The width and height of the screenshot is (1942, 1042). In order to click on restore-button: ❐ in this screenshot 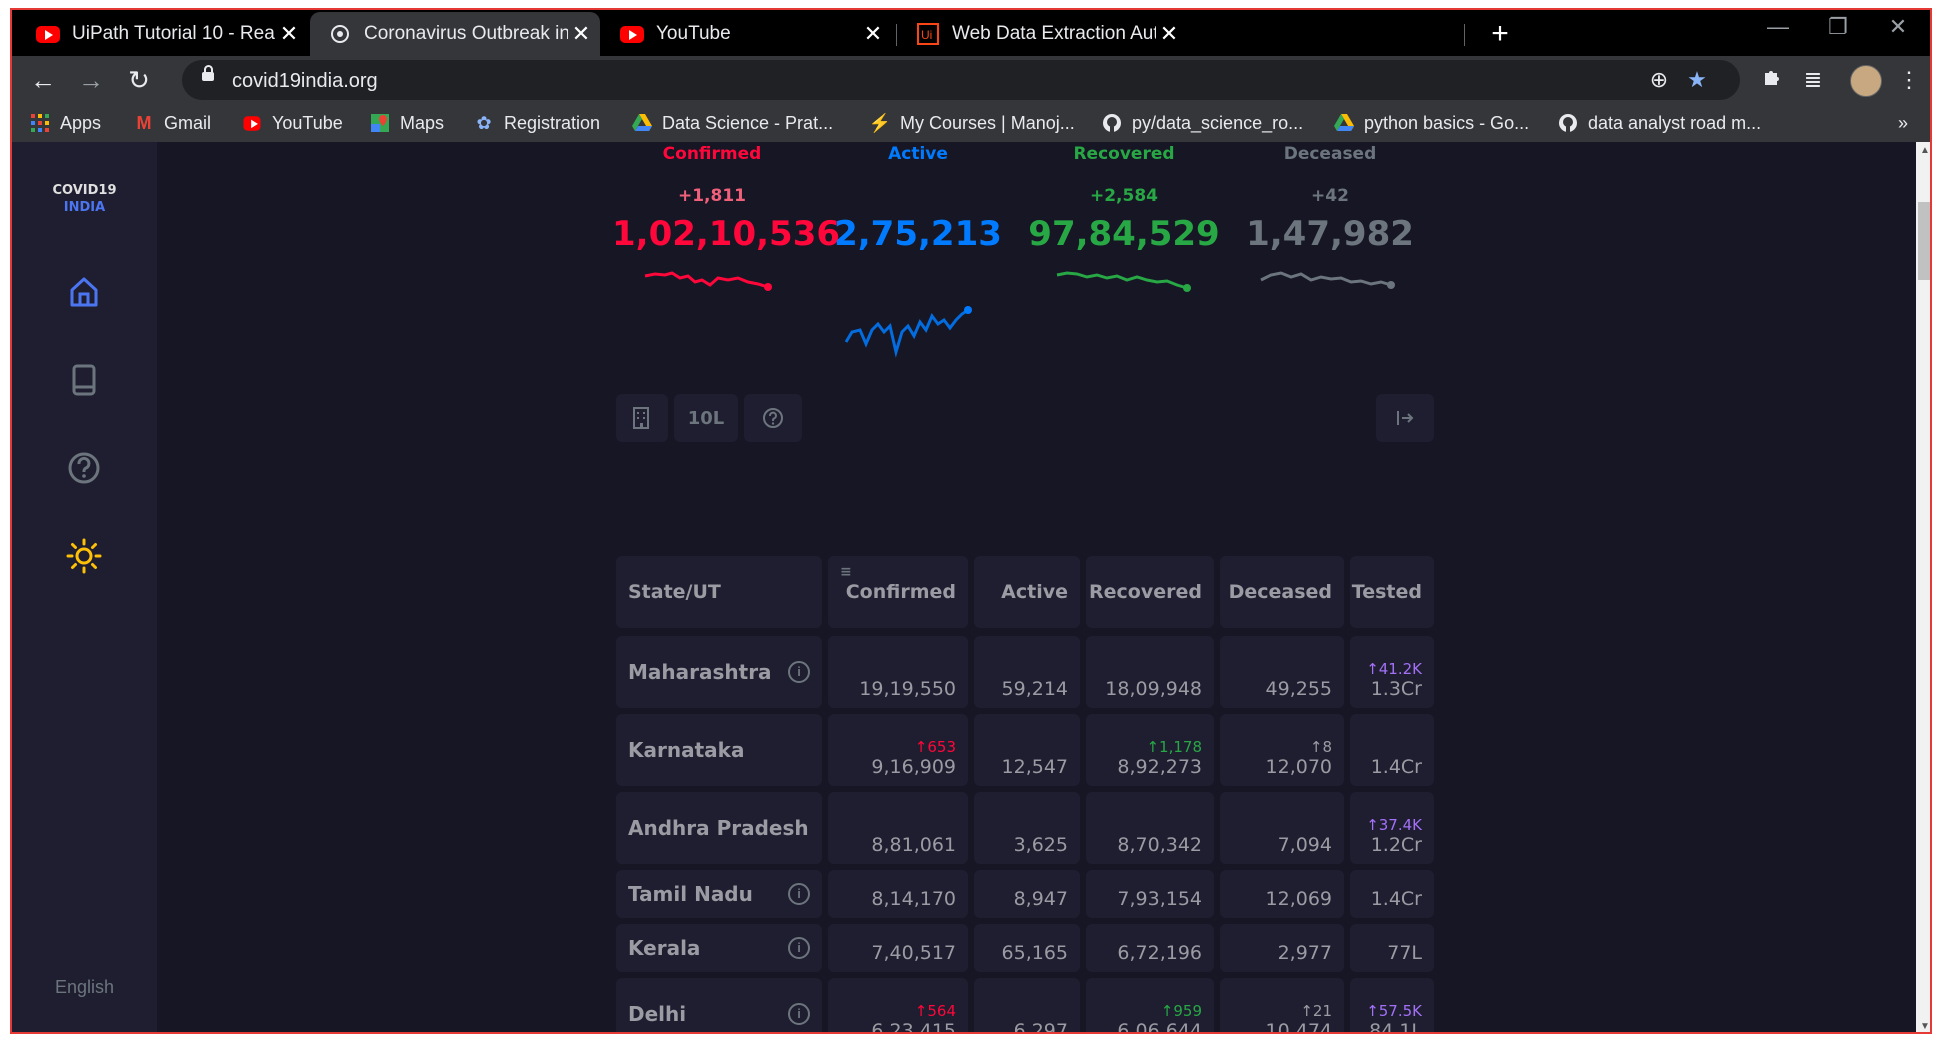, I will do `click(1838, 27)`.